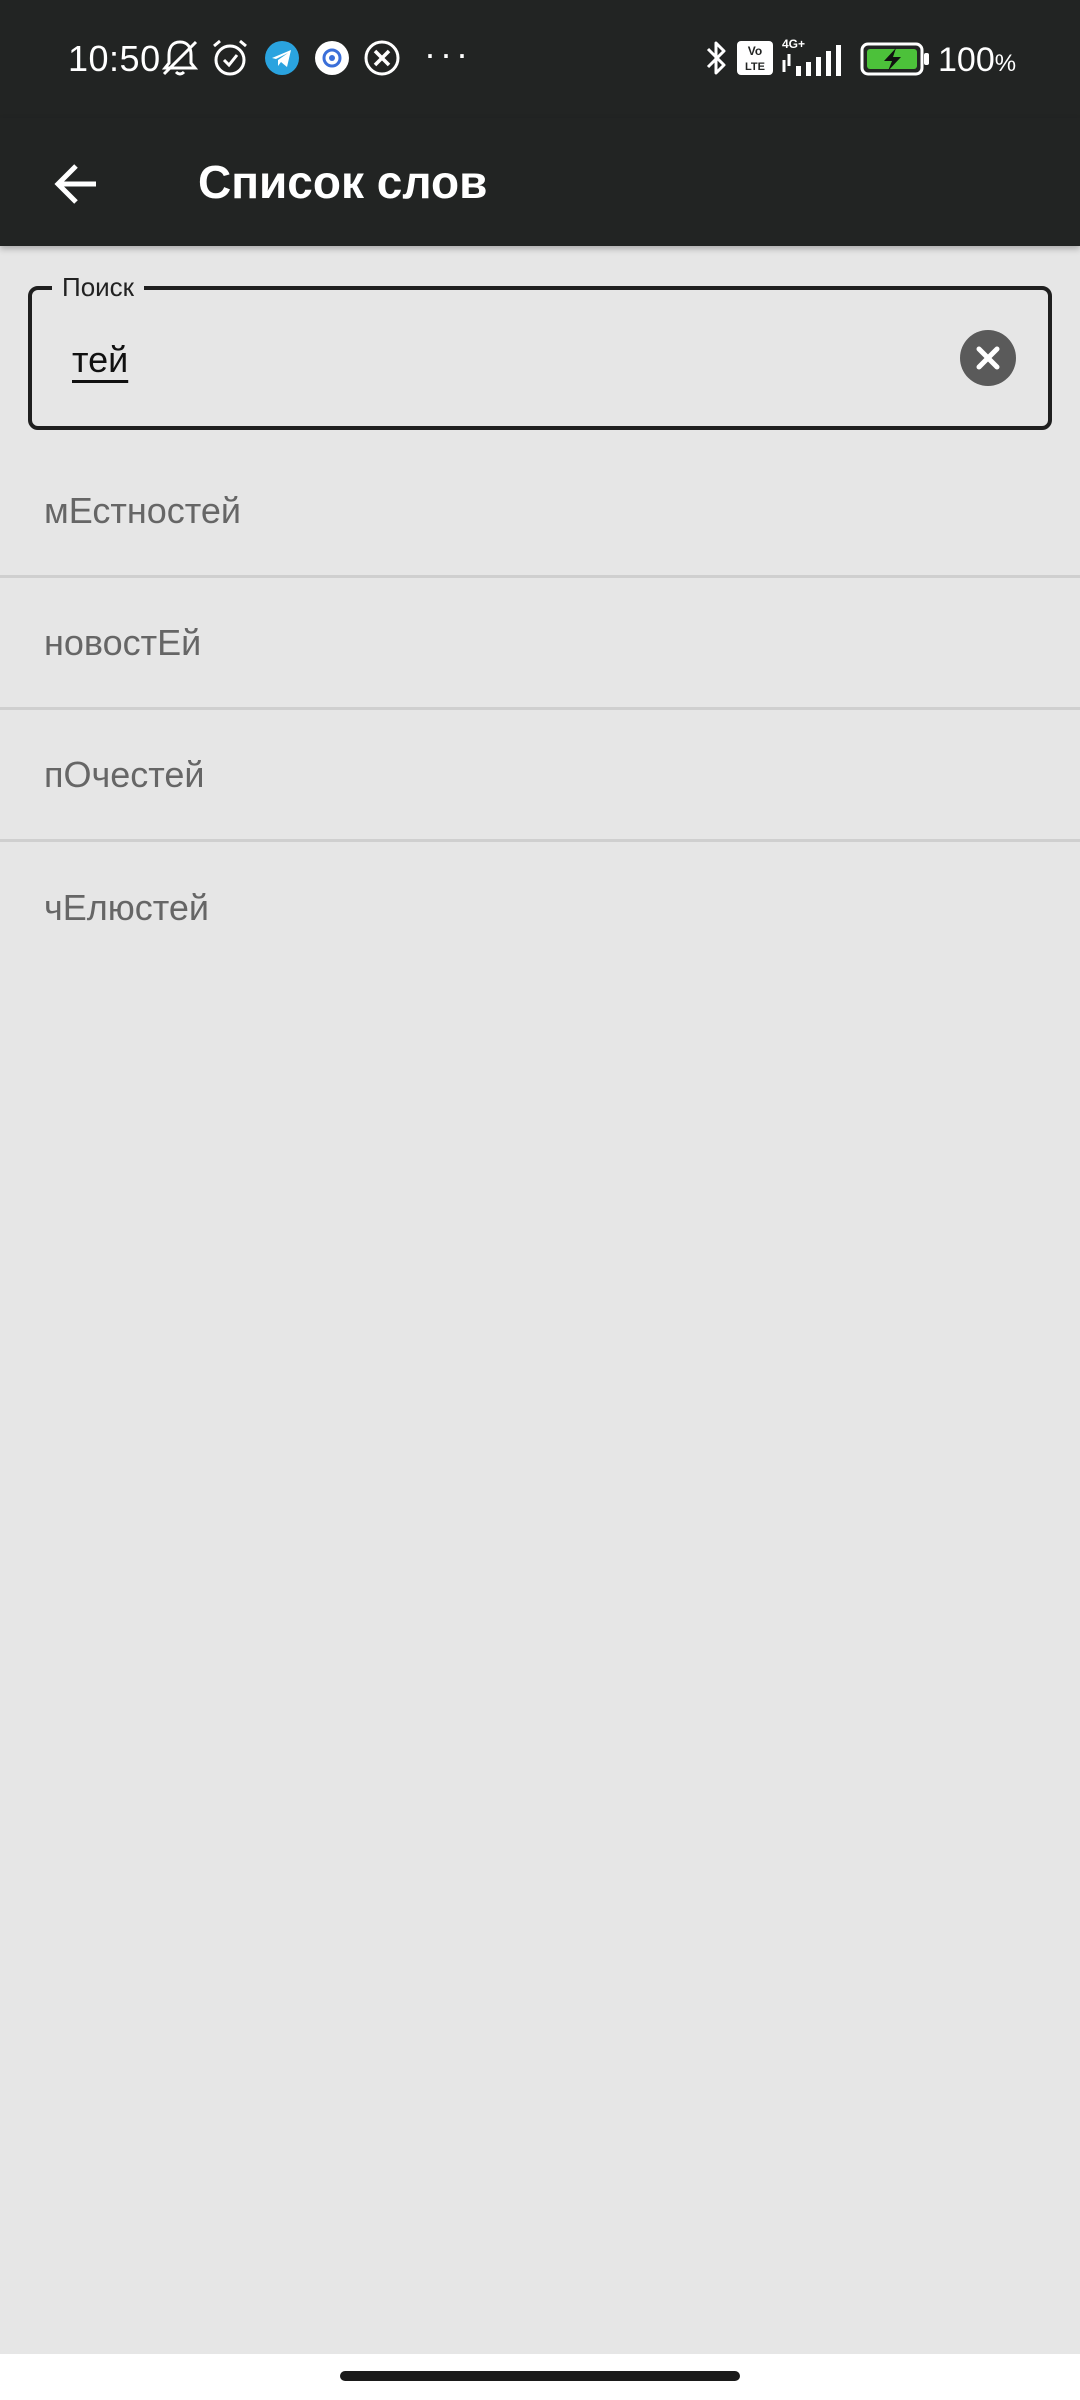 The image size is (1080, 2400). Describe the element at coordinates (382, 58) in the screenshot. I see `close-circle-icon` at that location.